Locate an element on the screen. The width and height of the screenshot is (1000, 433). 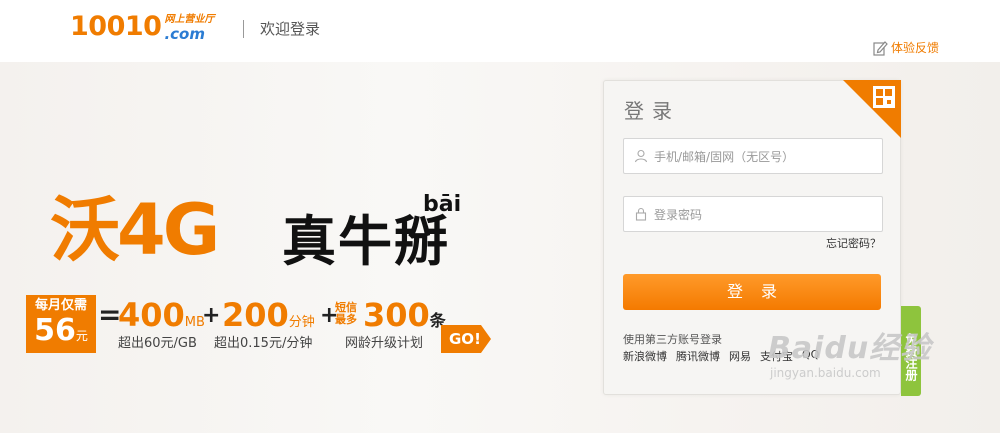
feedback-link: 体验反馈 is located at coordinates (905, 47).